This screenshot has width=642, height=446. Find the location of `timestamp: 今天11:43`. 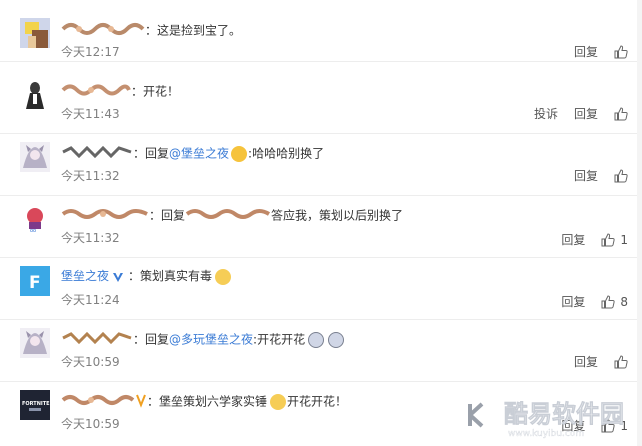

timestamp: 今天11:43 is located at coordinates (90, 114).